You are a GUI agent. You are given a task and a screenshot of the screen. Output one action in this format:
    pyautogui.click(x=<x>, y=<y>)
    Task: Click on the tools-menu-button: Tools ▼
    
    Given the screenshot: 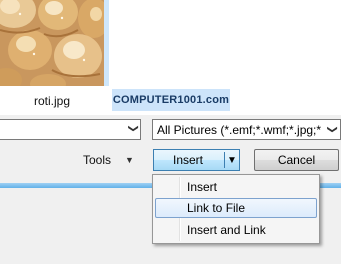 What is the action you would take?
    pyautogui.click(x=108, y=160)
    